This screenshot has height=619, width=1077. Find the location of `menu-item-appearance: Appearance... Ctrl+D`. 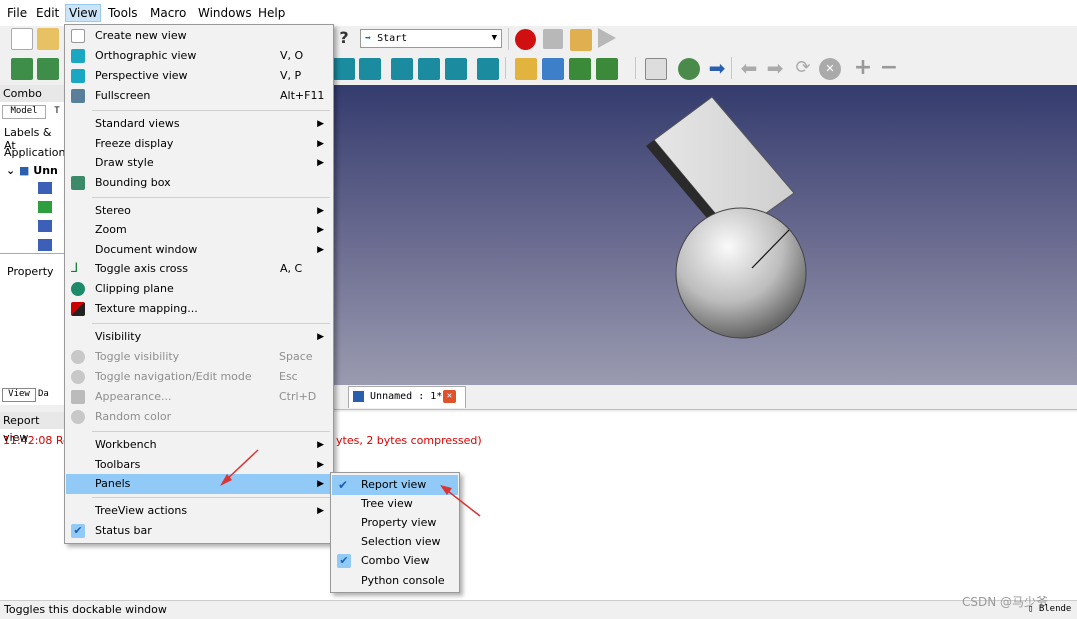

menu-item-appearance: Appearance... Ctrl+D is located at coordinates (199, 397).